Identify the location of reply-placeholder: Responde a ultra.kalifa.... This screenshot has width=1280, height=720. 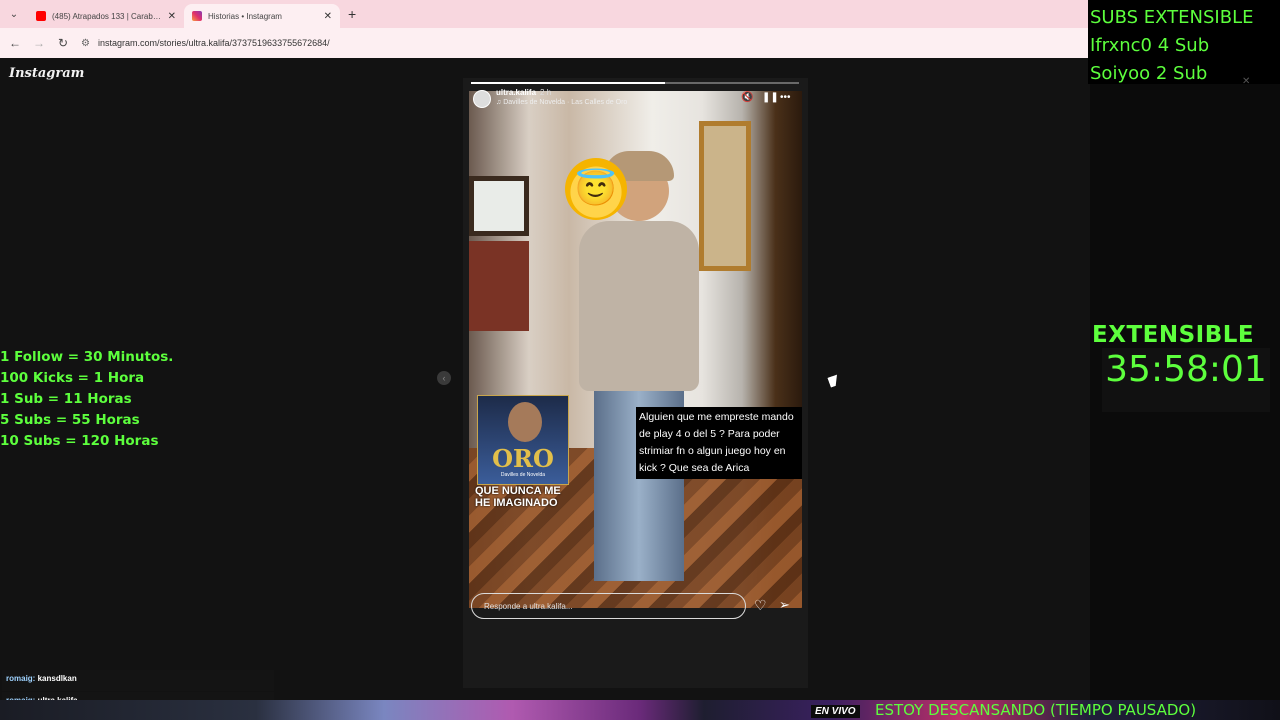
(528, 606).